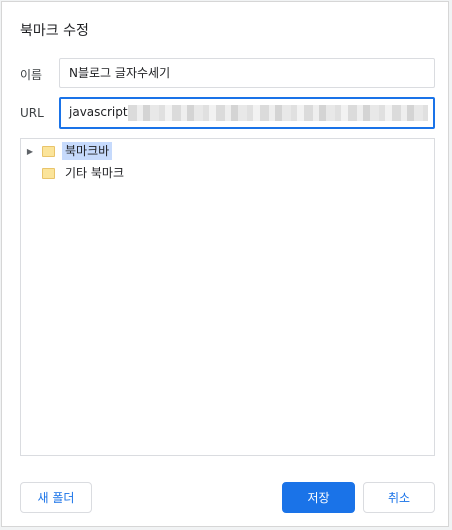 The image size is (452, 530). Describe the element at coordinates (318, 497) in the screenshot. I see `save-button: 저장` at that location.